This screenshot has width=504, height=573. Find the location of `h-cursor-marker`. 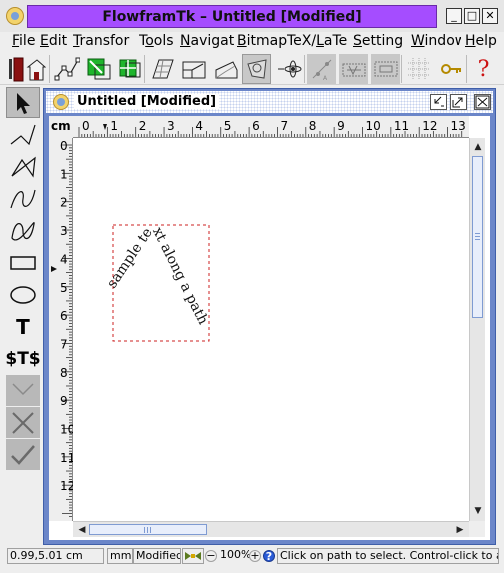

h-cursor-marker is located at coordinates (105, 127).